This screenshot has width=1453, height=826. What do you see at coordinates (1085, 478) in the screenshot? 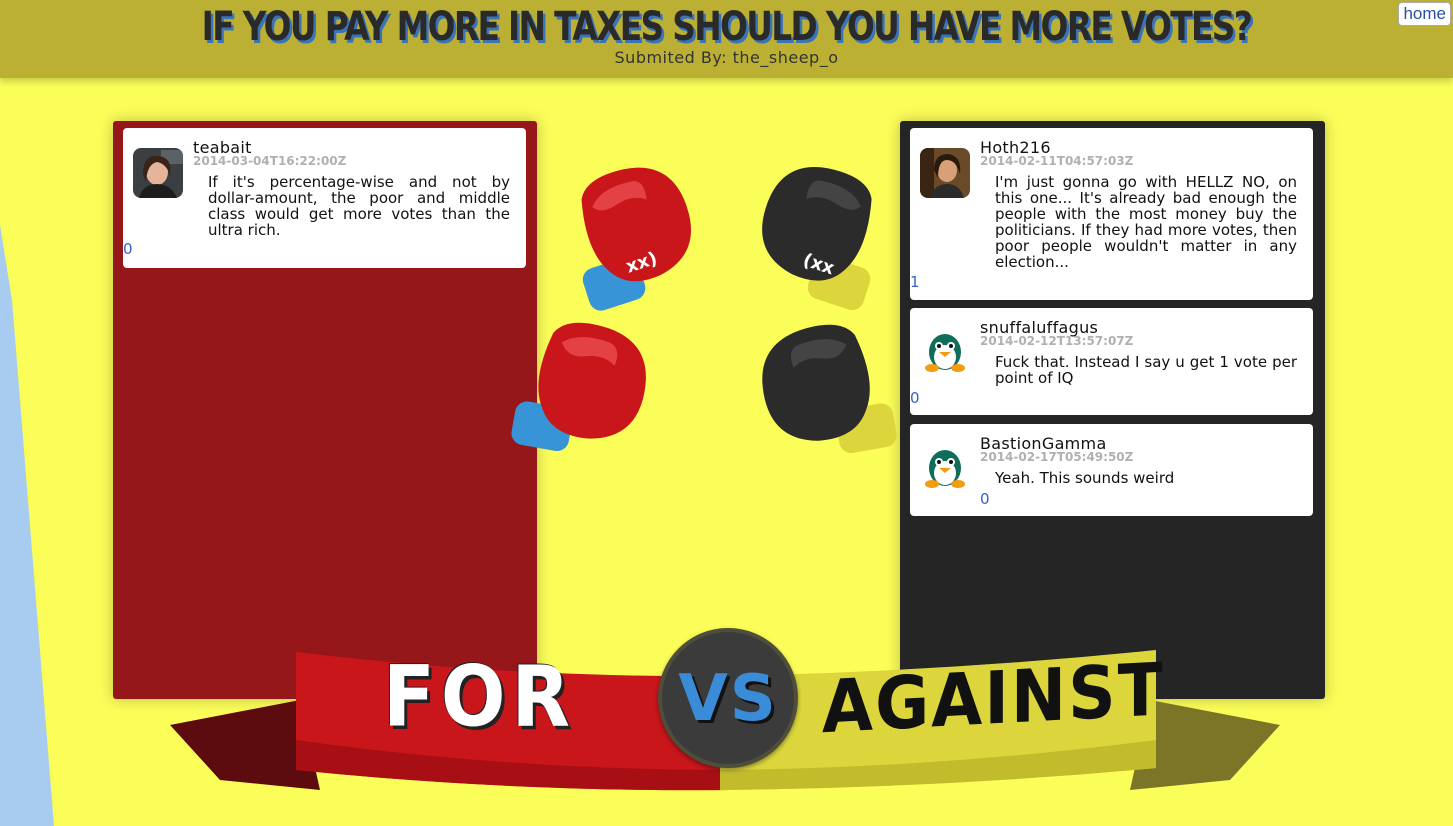
I see `comment-text: Yeah. This sounds weird` at bounding box center [1085, 478].